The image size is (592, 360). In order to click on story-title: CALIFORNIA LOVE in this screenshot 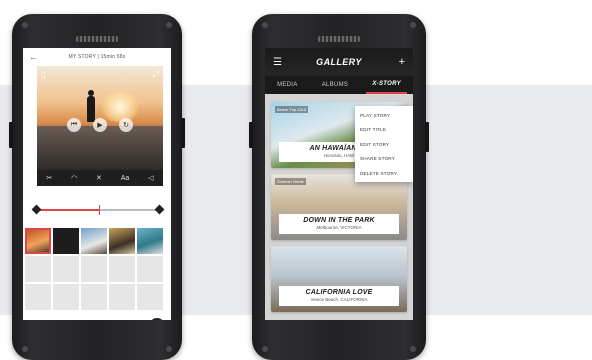, I will do `click(339, 292)`.